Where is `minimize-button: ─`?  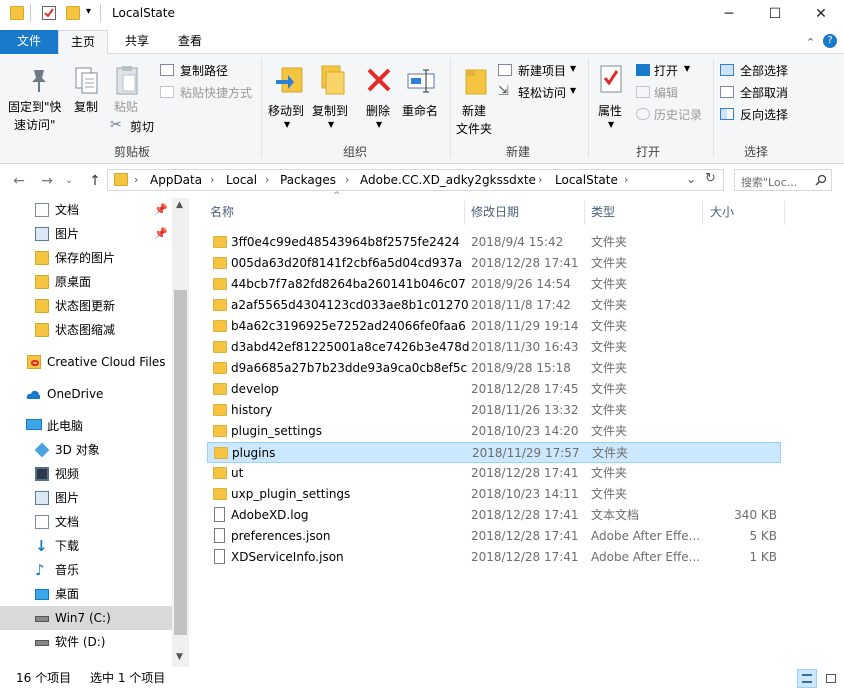 minimize-button: ─ is located at coordinates (729, 14).